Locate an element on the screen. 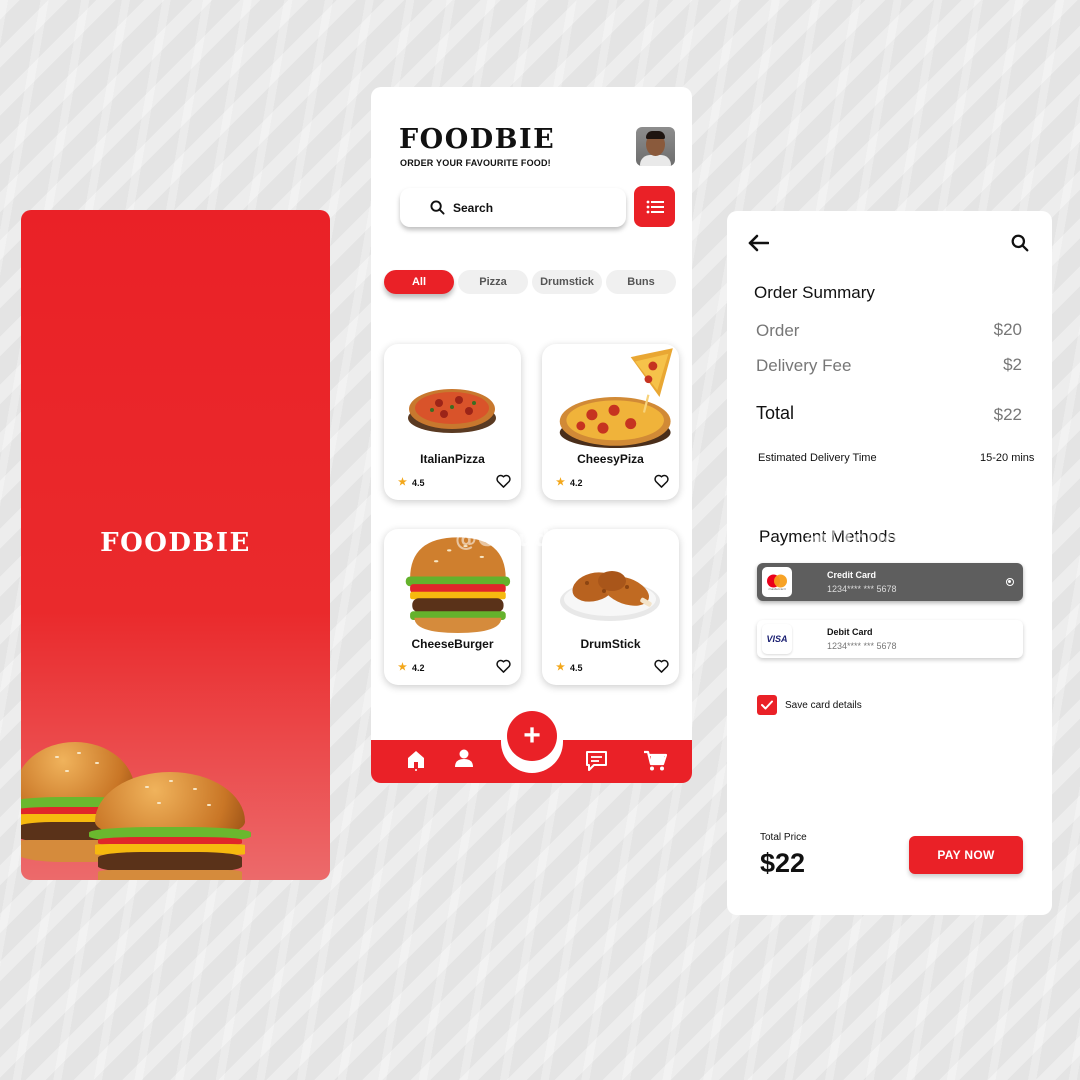 The width and height of the screenshot is (1080, 1080). search-label: Search is located at coordinates (473, 207).